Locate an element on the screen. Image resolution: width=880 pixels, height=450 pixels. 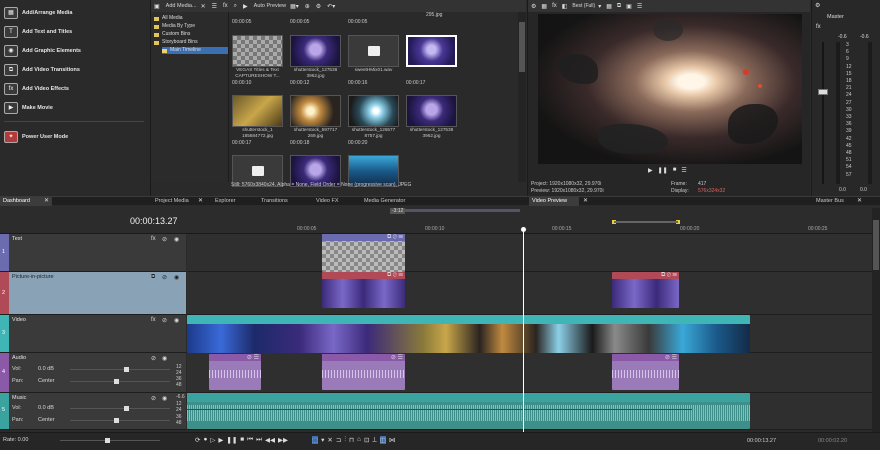
split-icon: ◧ is located at coordinates (565, 6).